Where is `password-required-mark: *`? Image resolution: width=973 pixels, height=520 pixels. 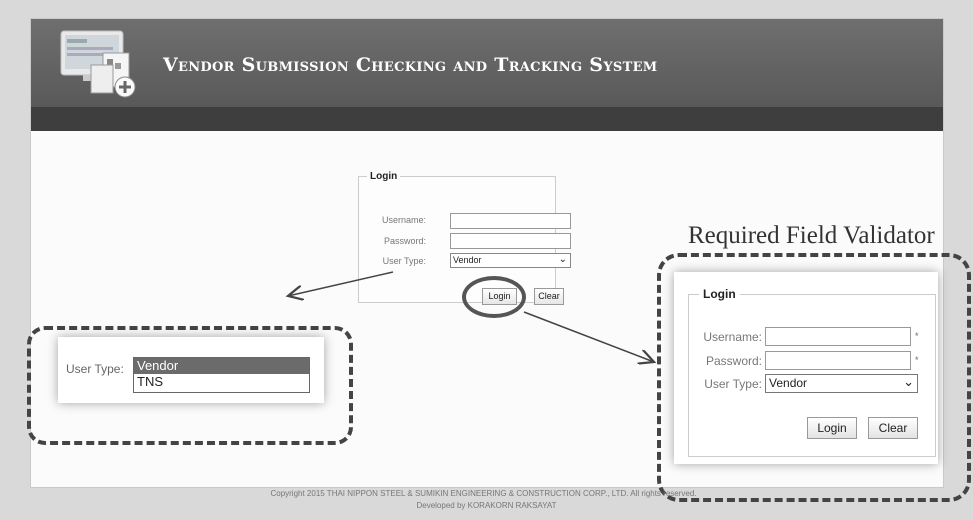
password-required-mark: * is located at coordinates (917, 360).